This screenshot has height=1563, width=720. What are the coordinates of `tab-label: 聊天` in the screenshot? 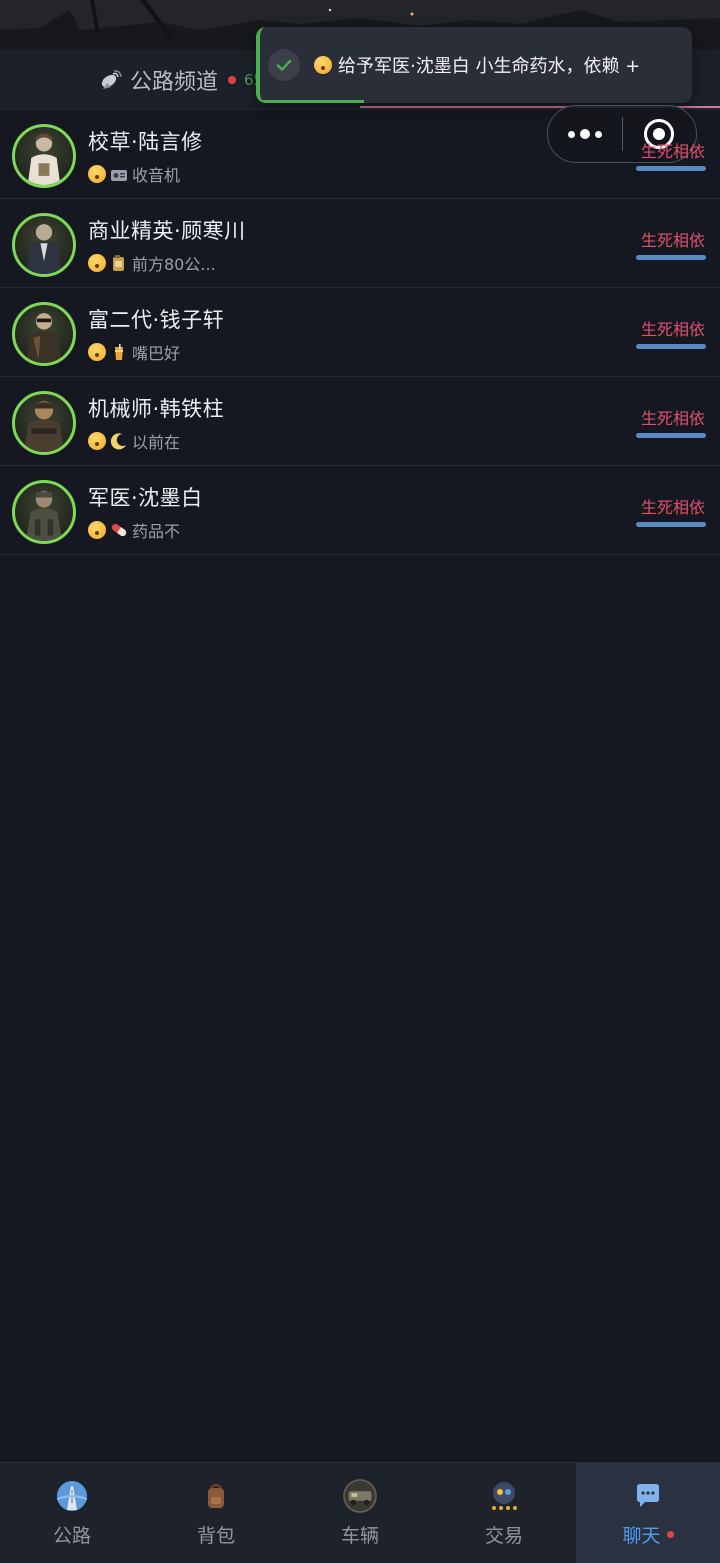 It's located at (641, 1536).